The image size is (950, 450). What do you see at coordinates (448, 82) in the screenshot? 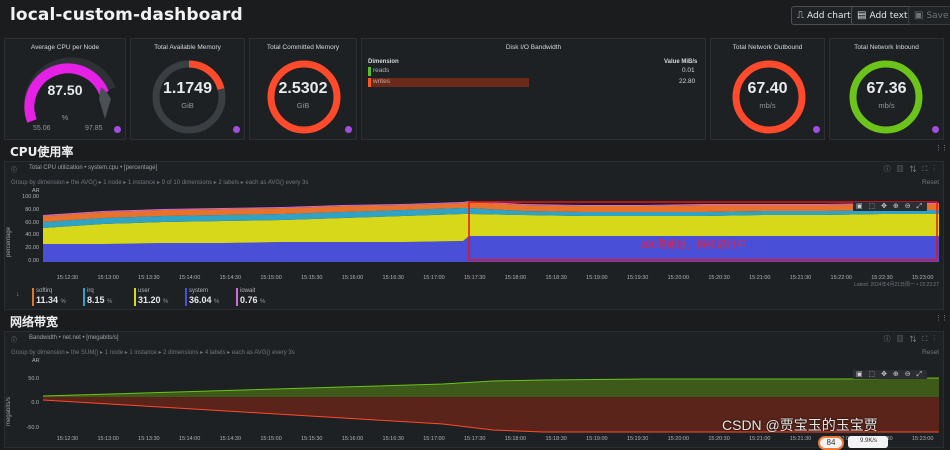
I see `writes-bar` at bounding box center [448, 82].